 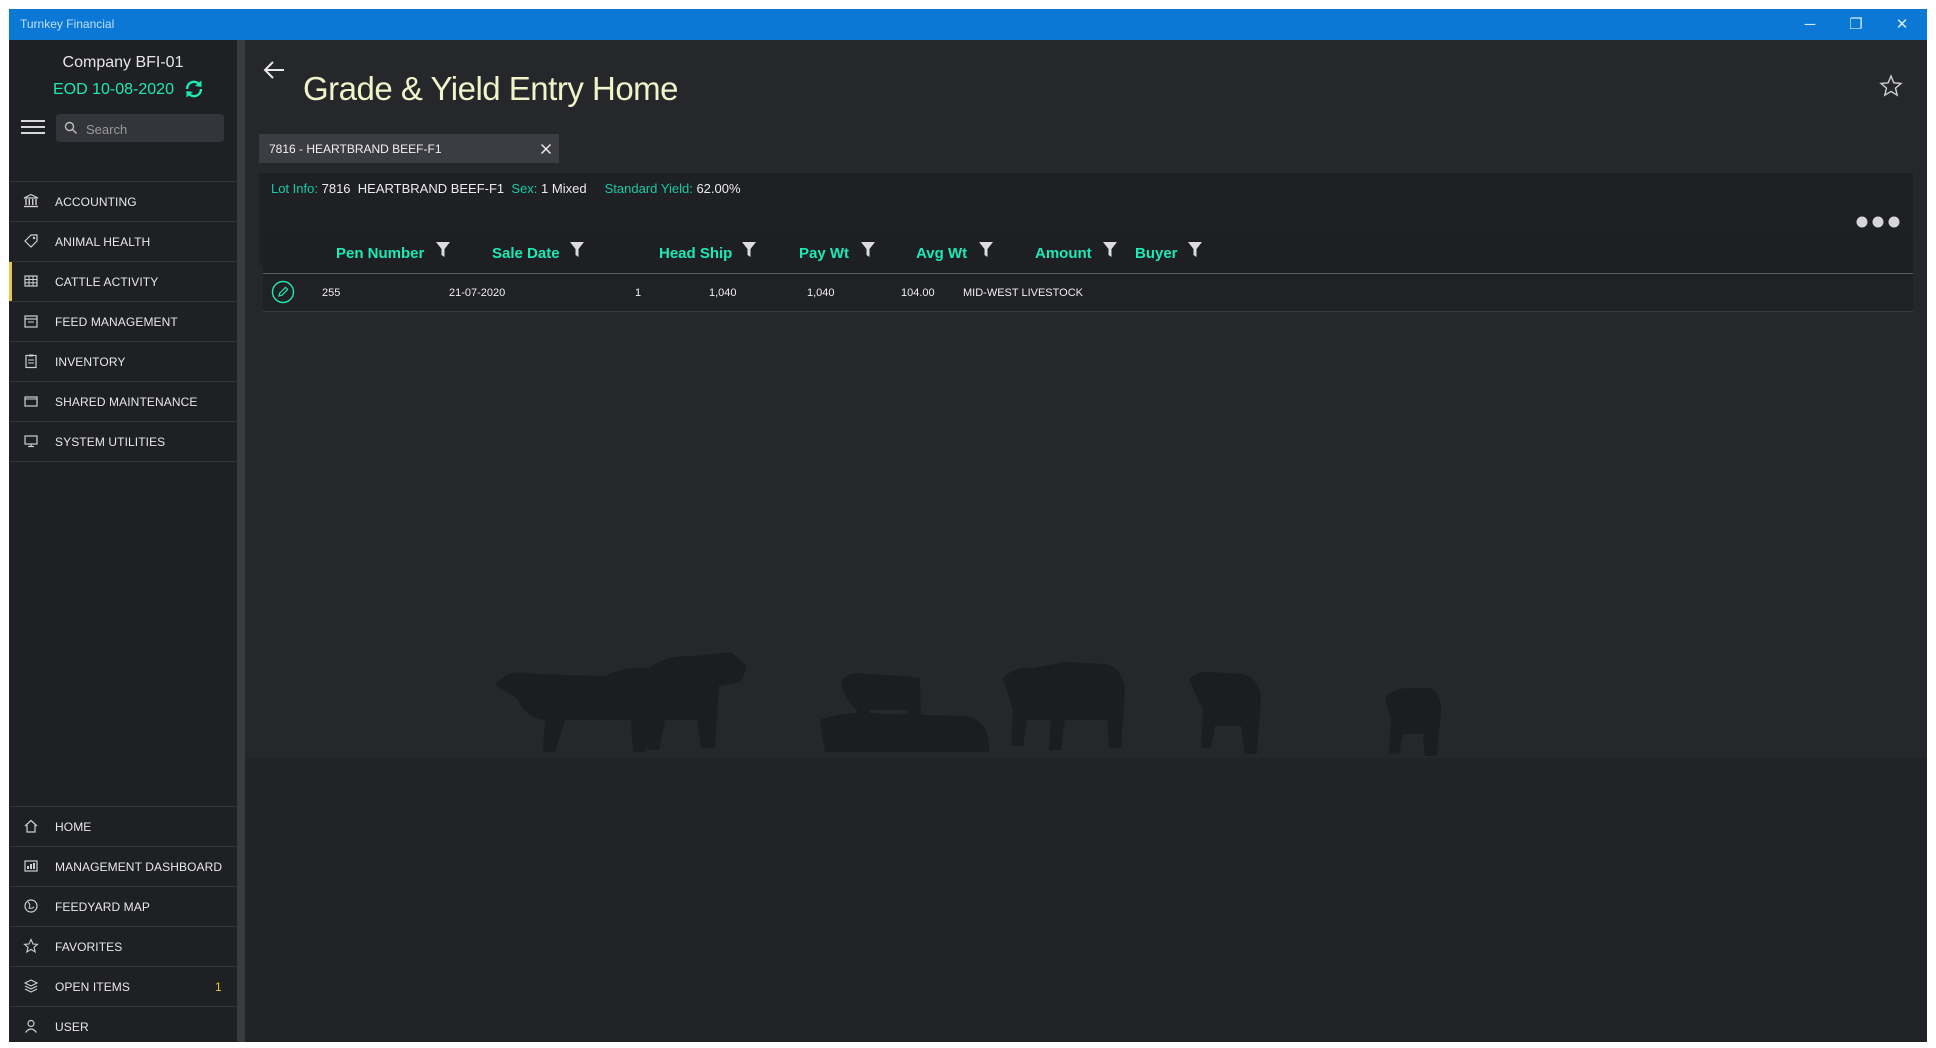 What do you see at coordinates (1891, 86) in the screenshot?
I see `favorite-star-icon` at bounding box center [1891, 86].